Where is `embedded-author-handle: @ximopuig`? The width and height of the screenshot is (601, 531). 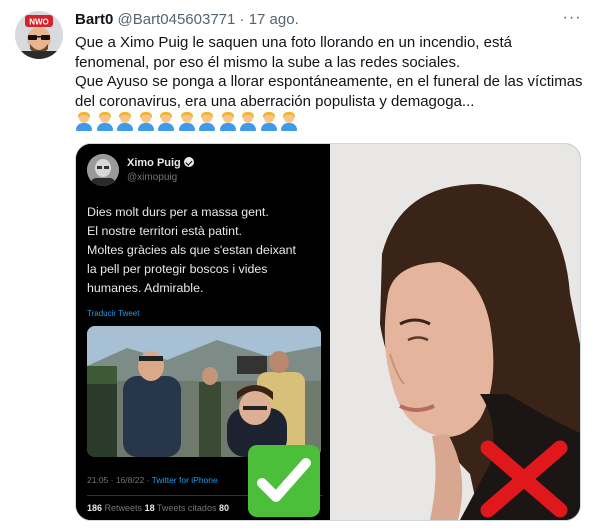 embedded-author-handle: @ximopuig is located at coordinates (152, 177).